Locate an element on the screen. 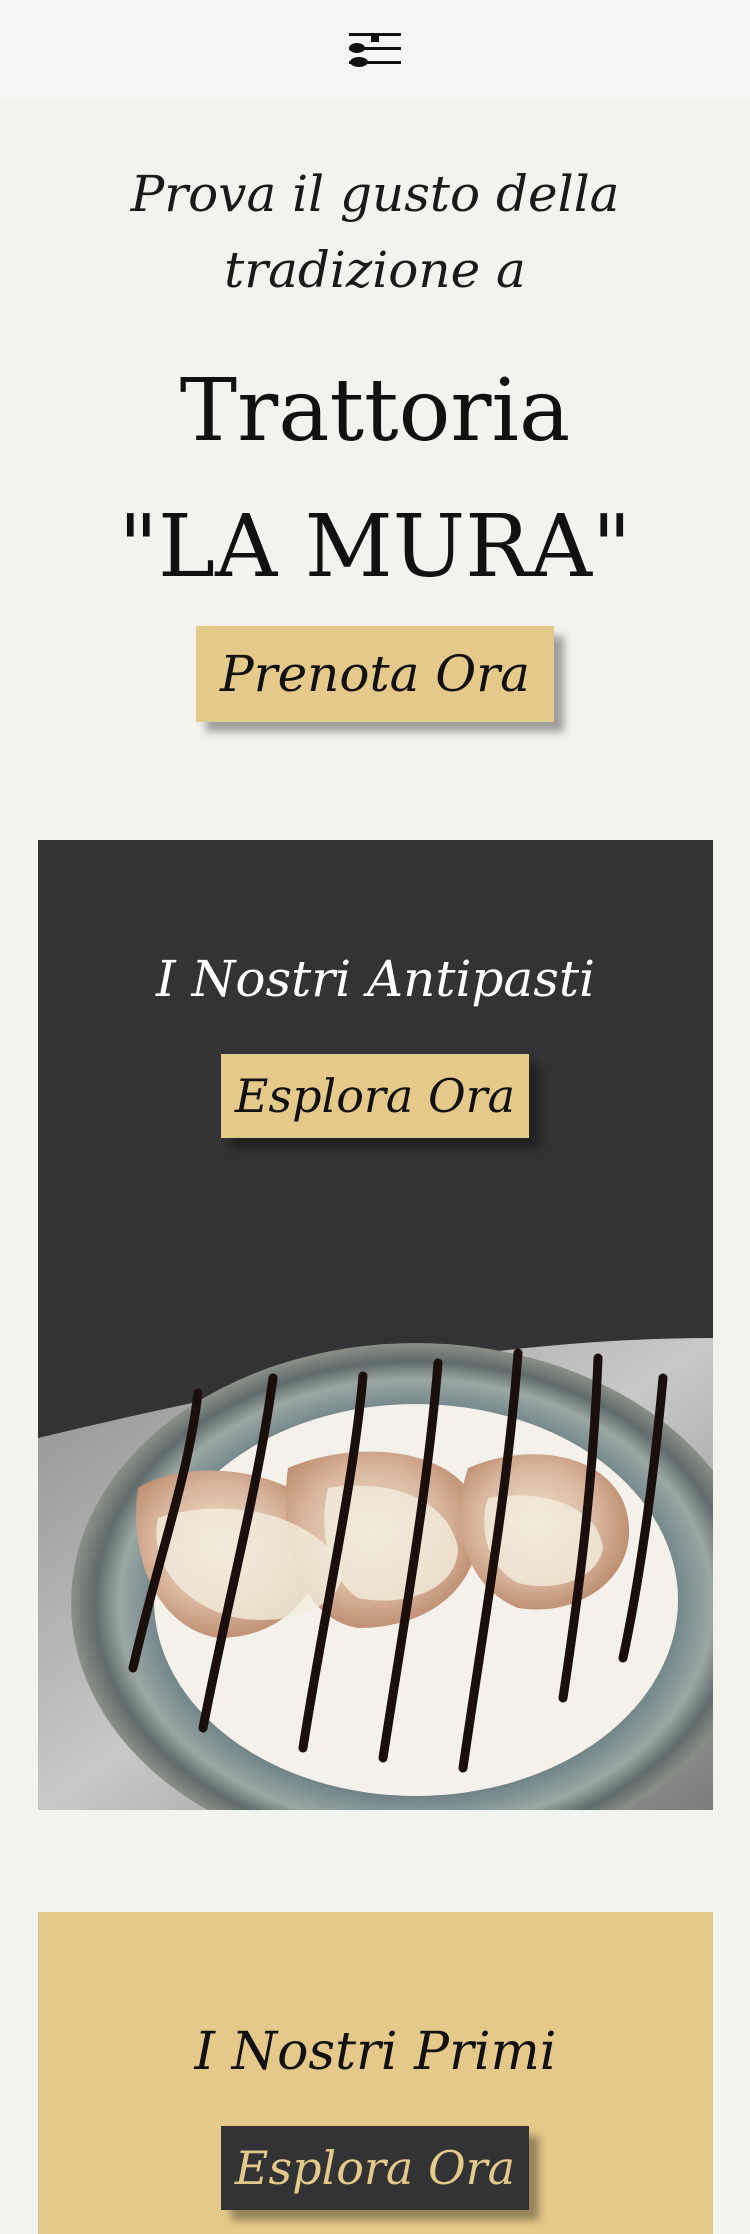  menu-toggle-button is located at coordinates (375, 49).